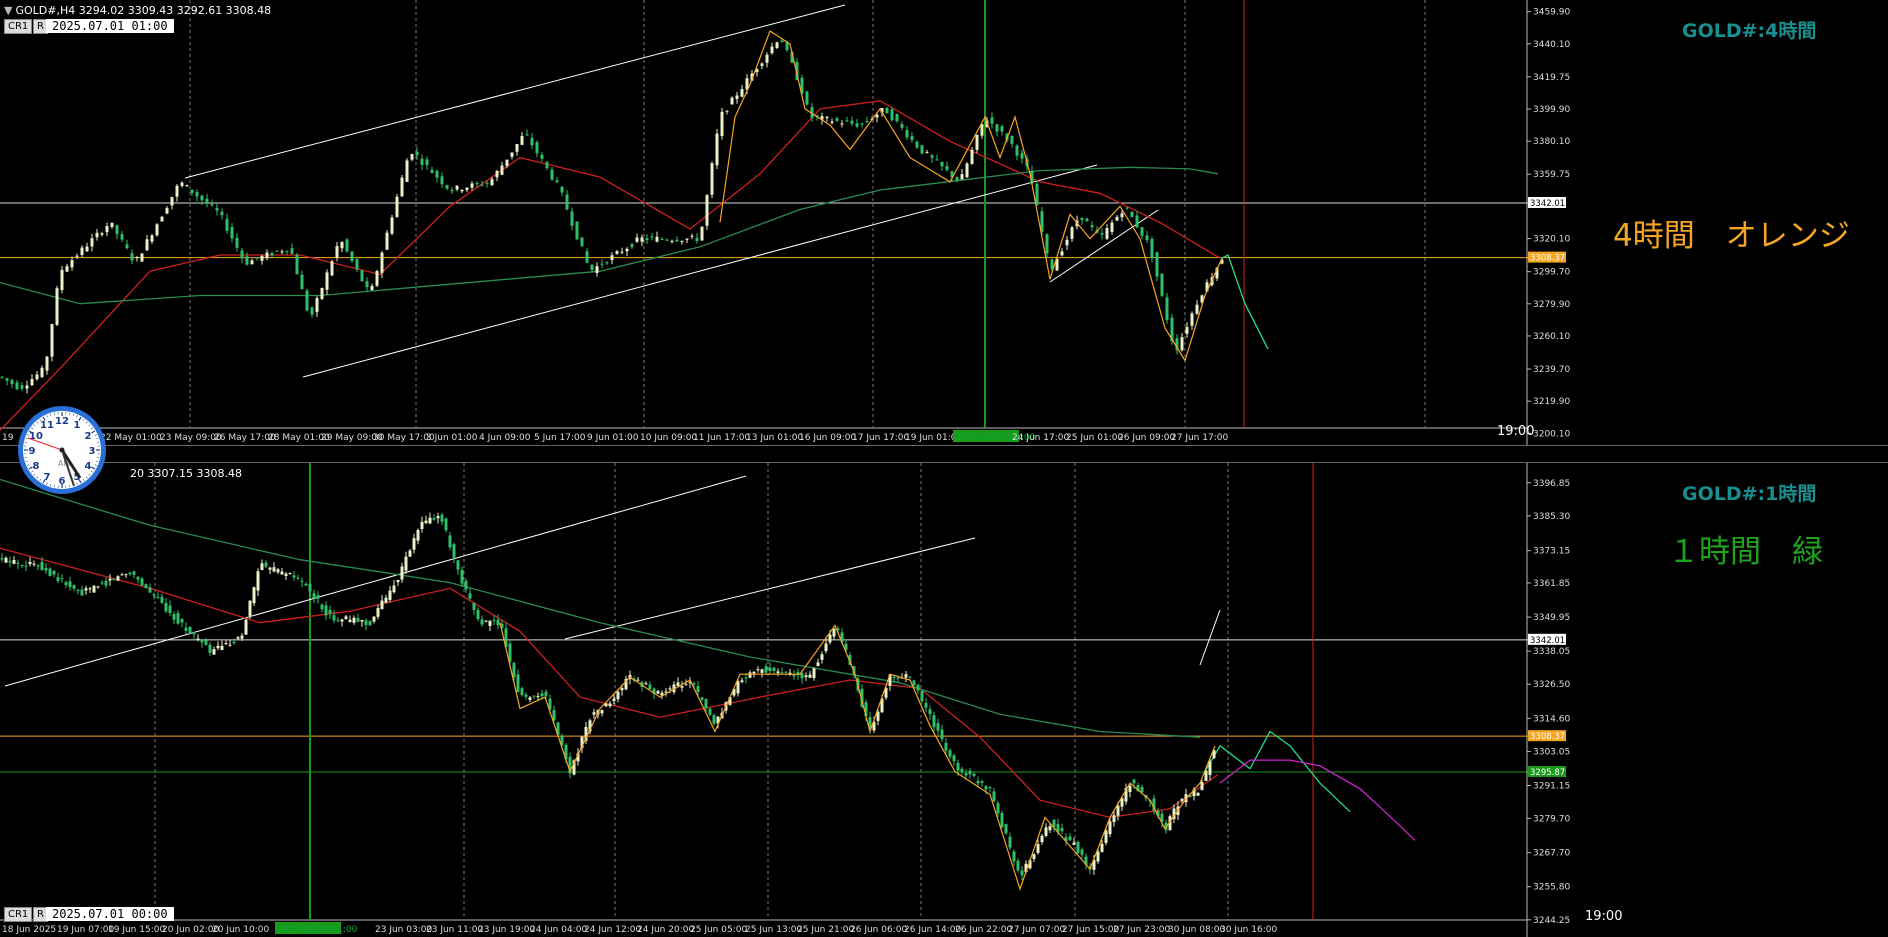 The image size is (1888, 937). I want to click on h4-annotation: 4時間 オレンジ, so click(1731, 236).